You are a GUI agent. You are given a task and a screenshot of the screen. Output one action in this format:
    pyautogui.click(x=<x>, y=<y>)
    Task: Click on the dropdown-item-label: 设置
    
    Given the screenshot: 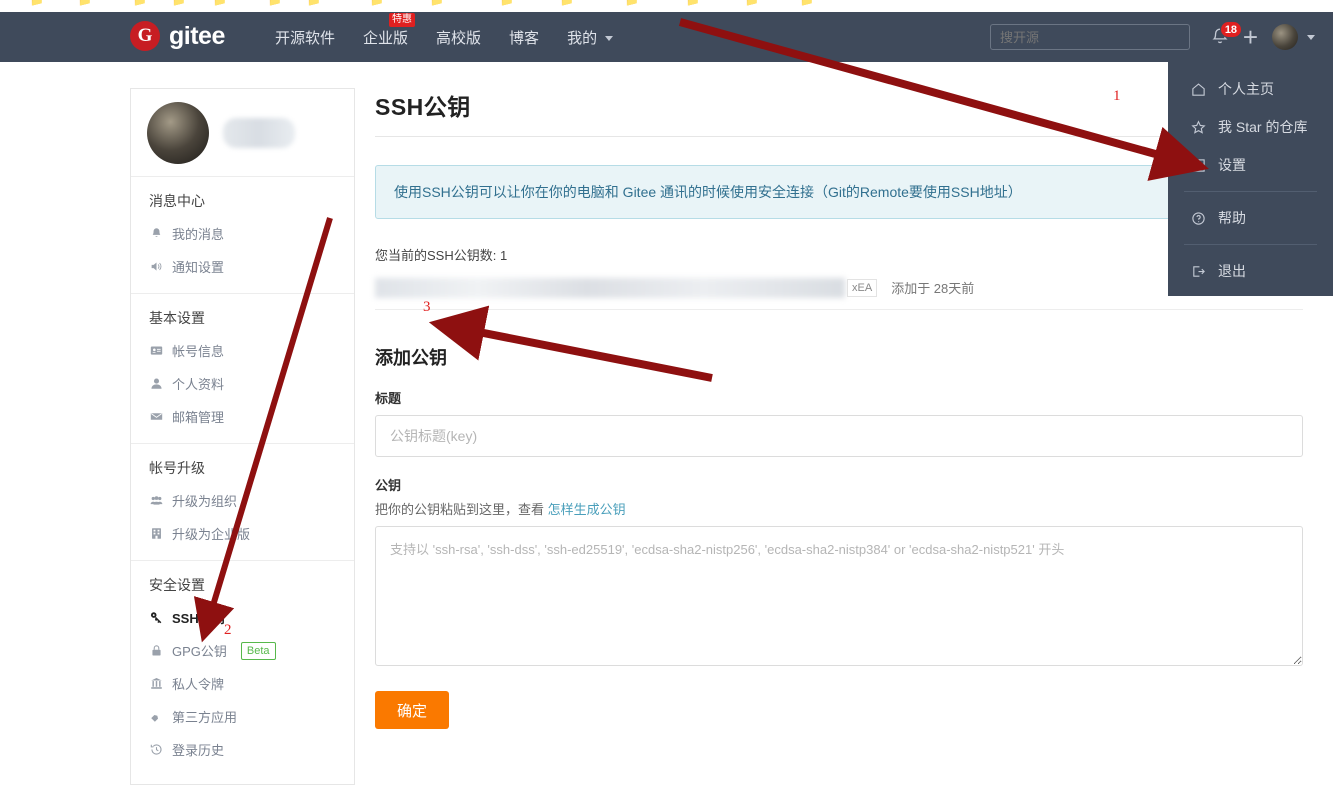 What is the action you would take?
    pyautogui.click(x=1232, y=165)
    